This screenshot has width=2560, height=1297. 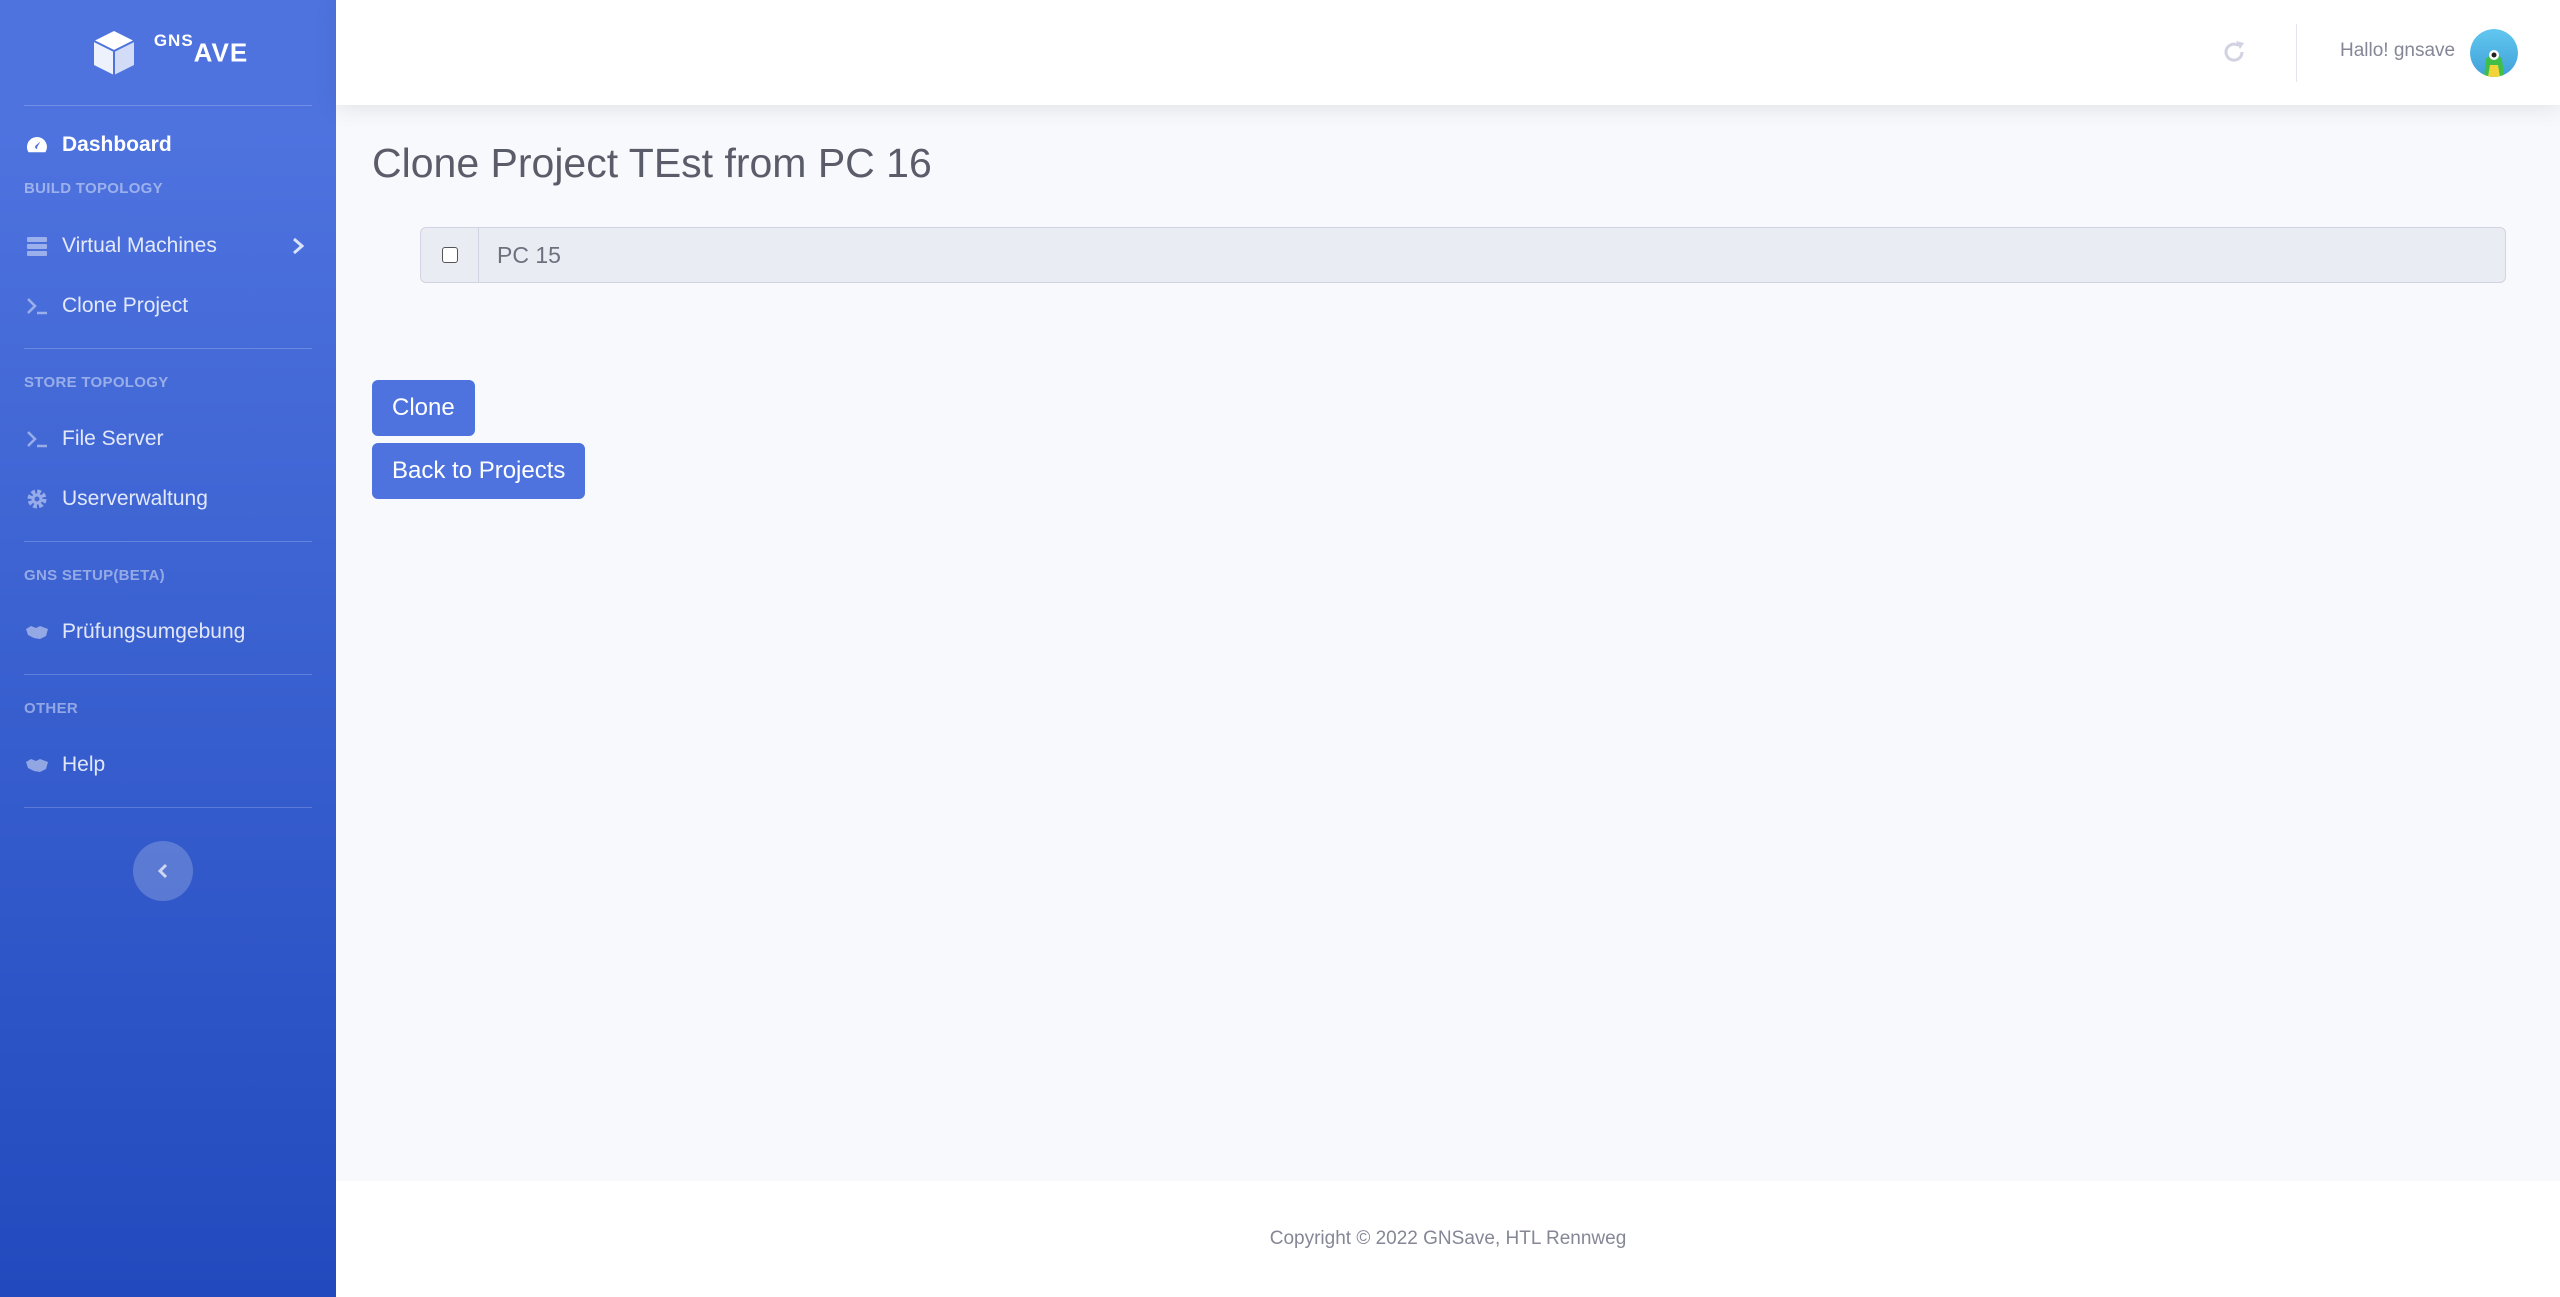 I want to click on back-to-projects-button: Back to Projects, so click(x=479, y=471).